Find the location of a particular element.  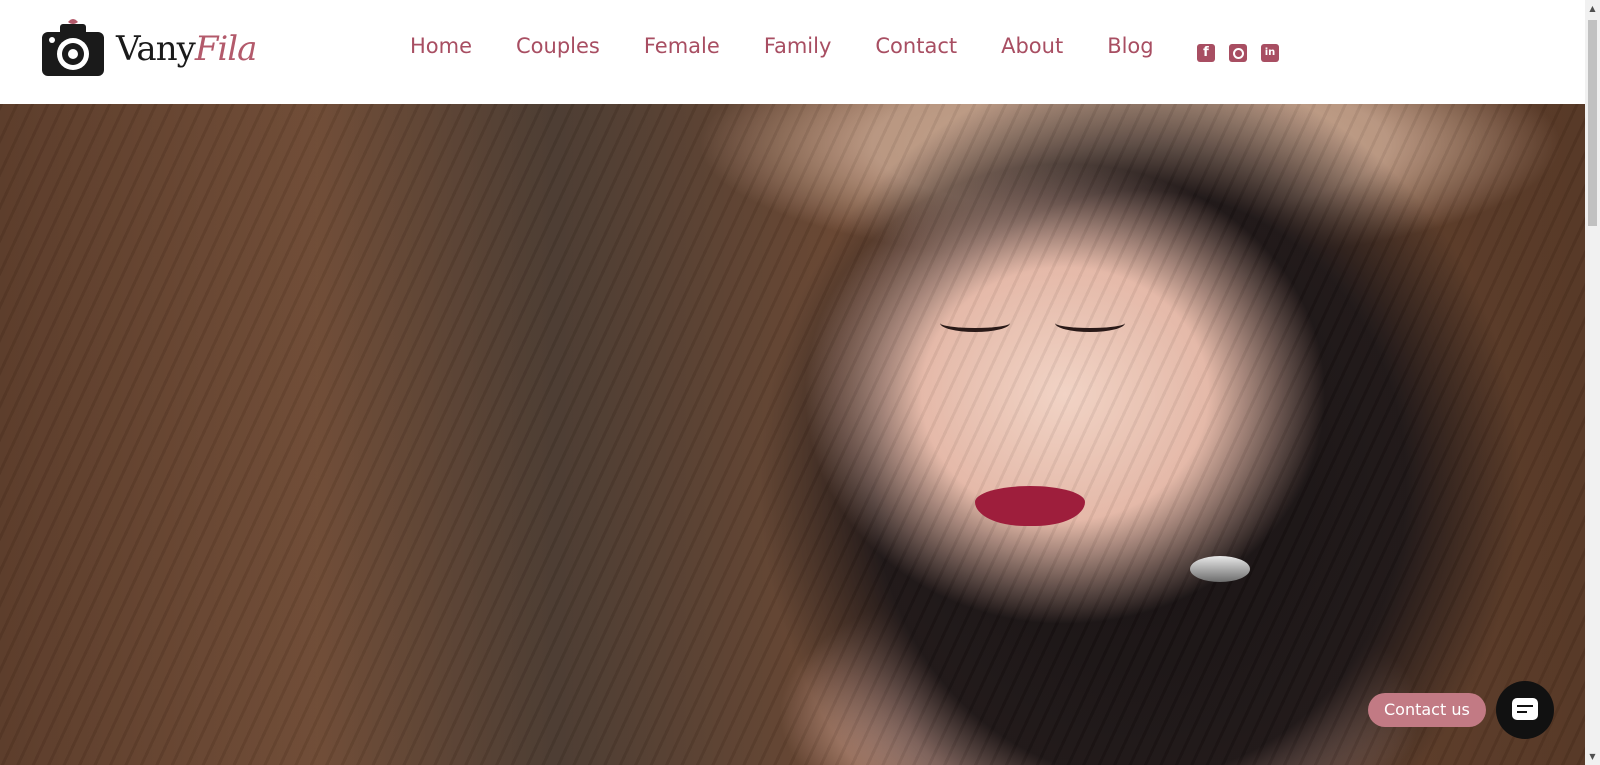

scrollbar-thumb is located at coordinates (1592, 123).